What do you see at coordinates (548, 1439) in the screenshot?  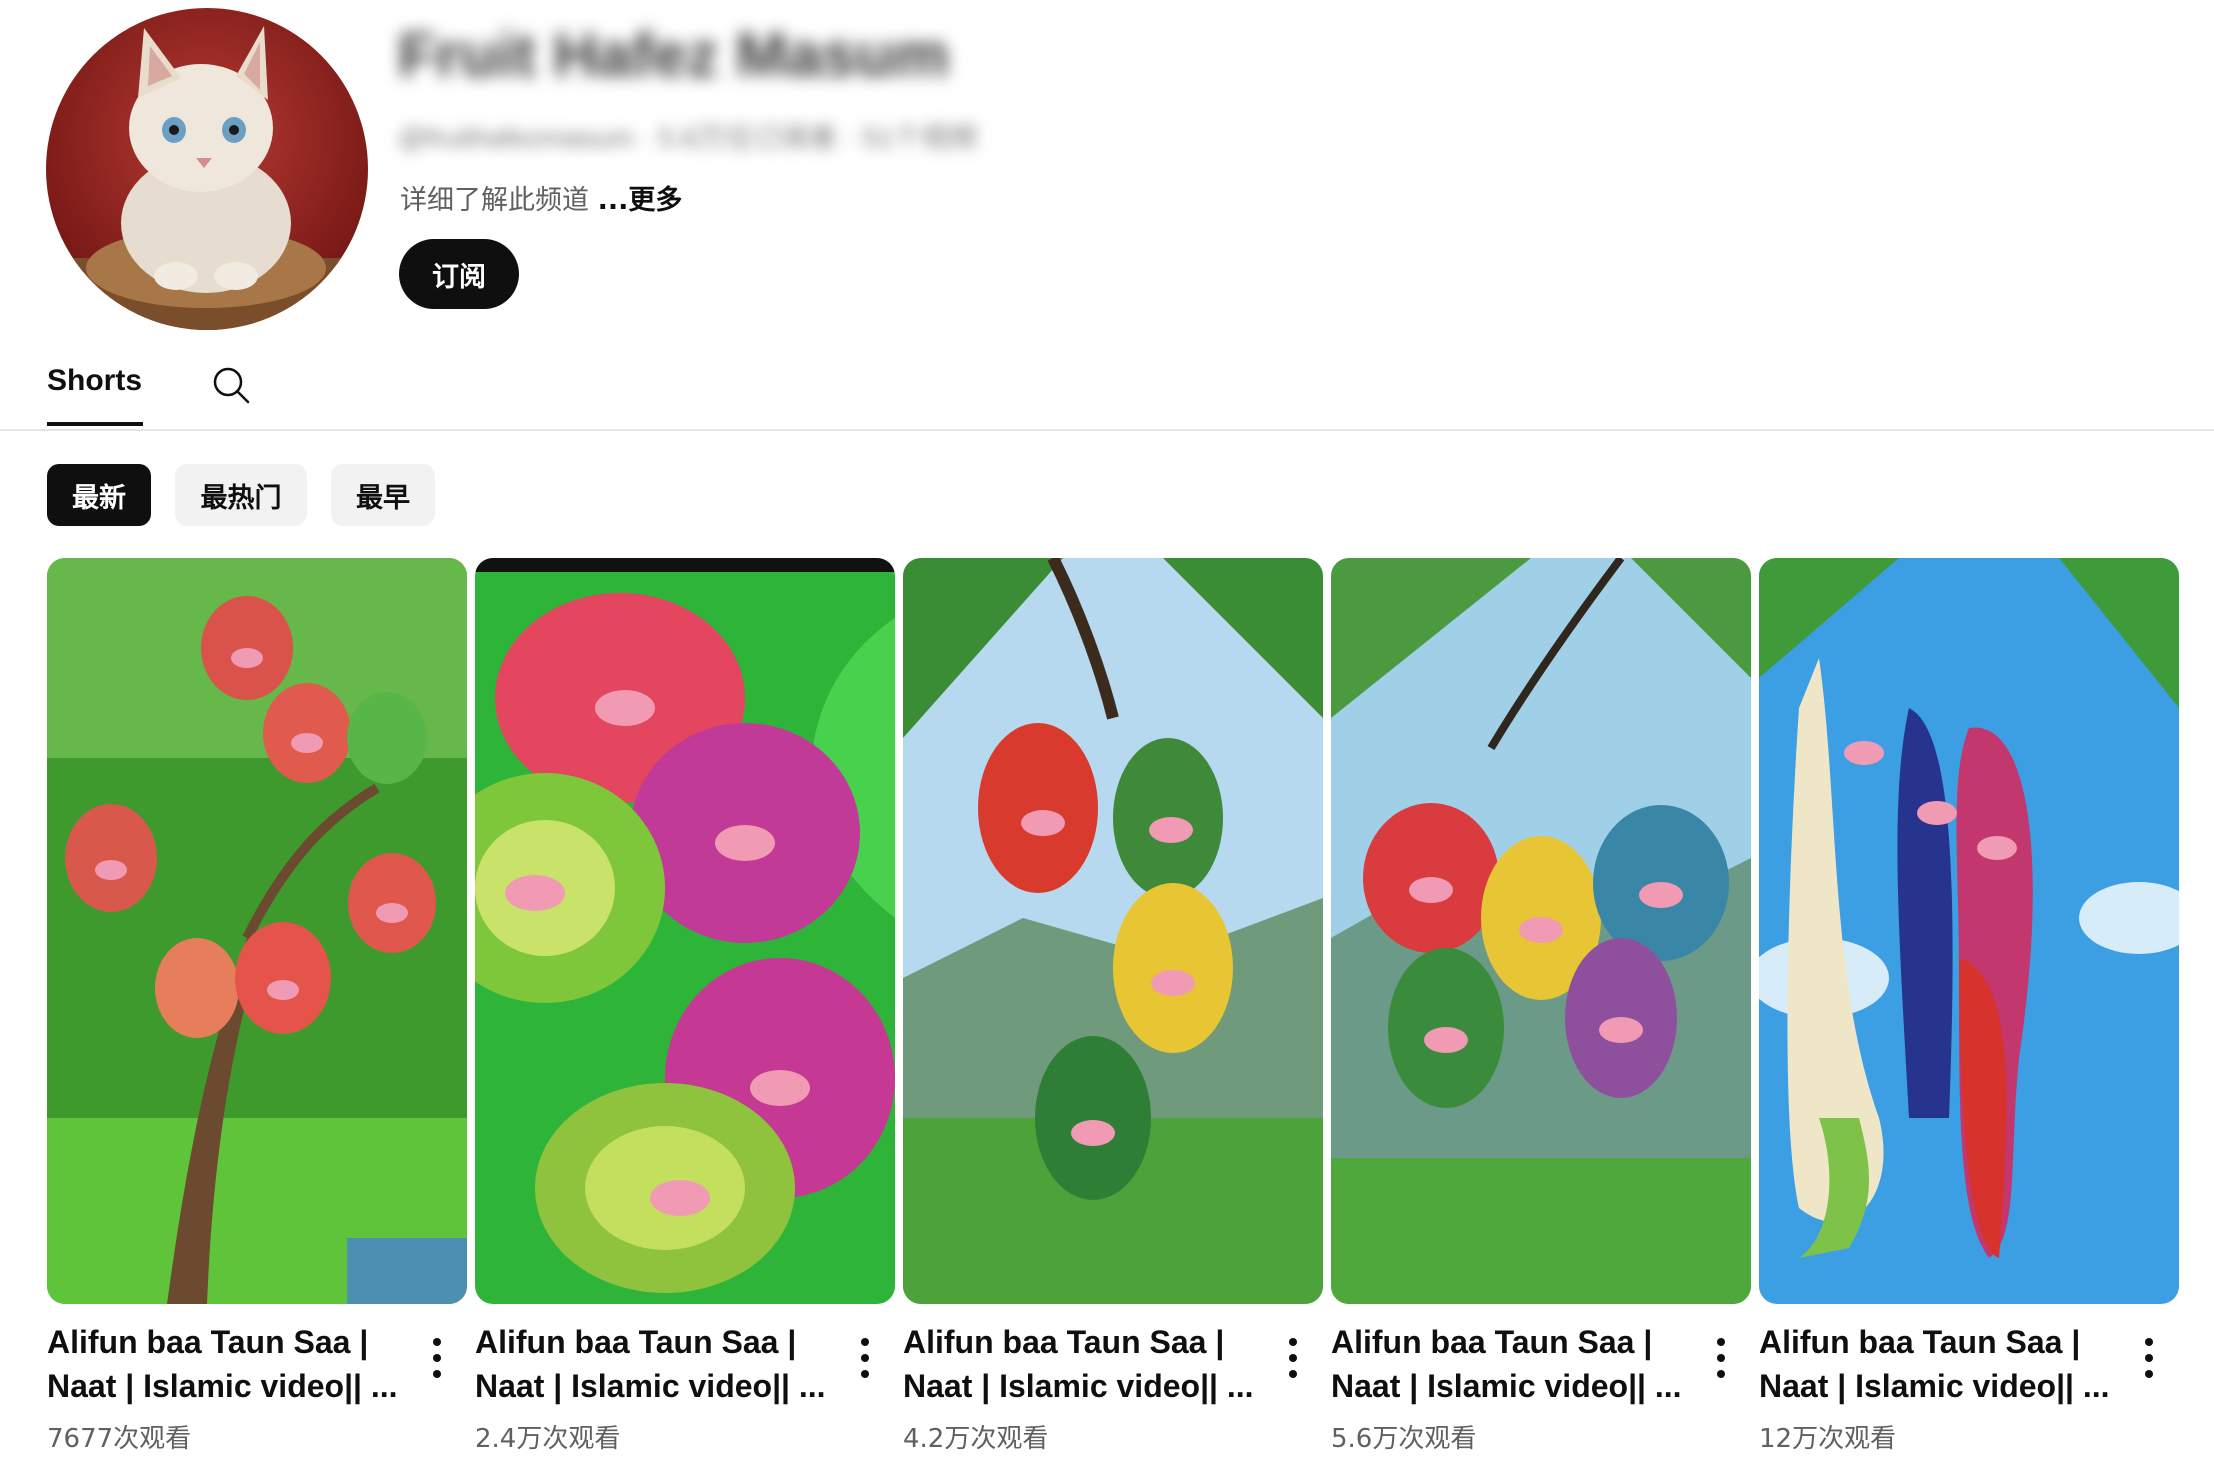 I see `video-views: 2.4万次观看` at bounding box center [548, 1439].